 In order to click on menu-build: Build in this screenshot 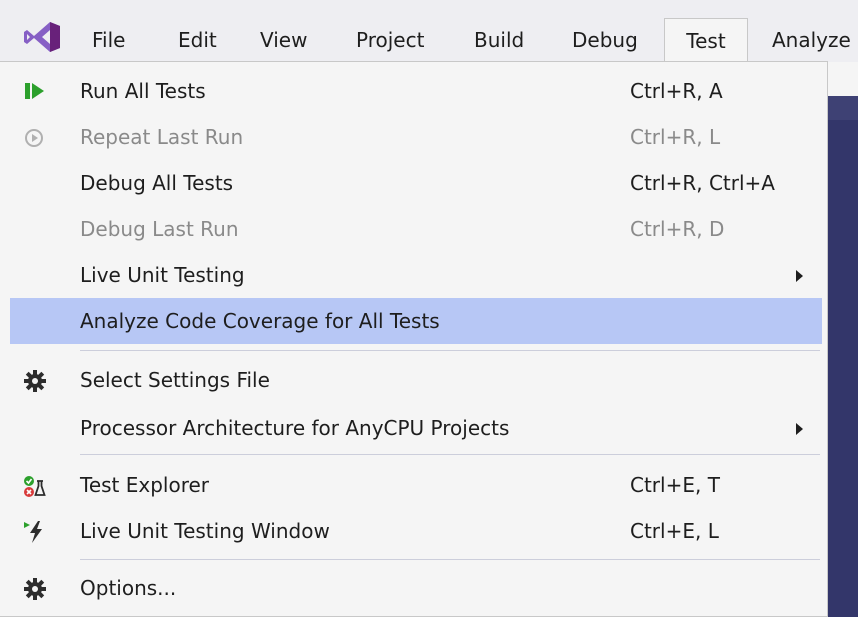, I will do `click(499, 40)`.